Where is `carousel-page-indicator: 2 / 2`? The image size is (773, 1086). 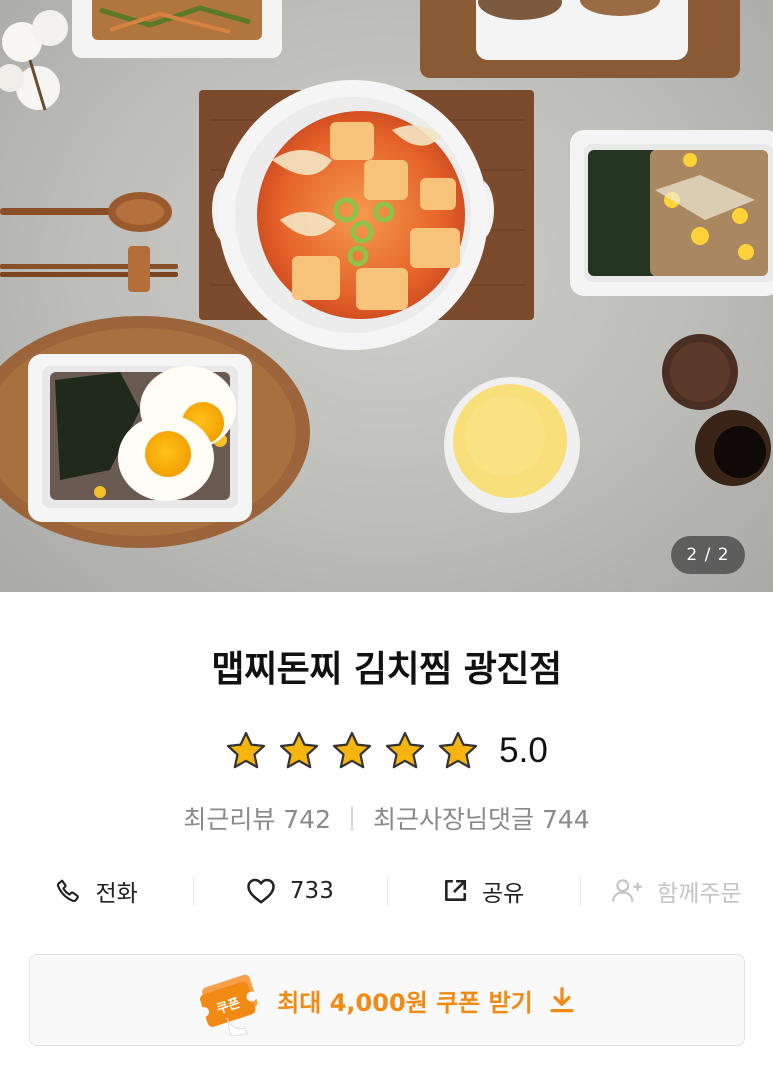 carousel-page-indicator: 2 / 2 is located at coordinates (708, 555).